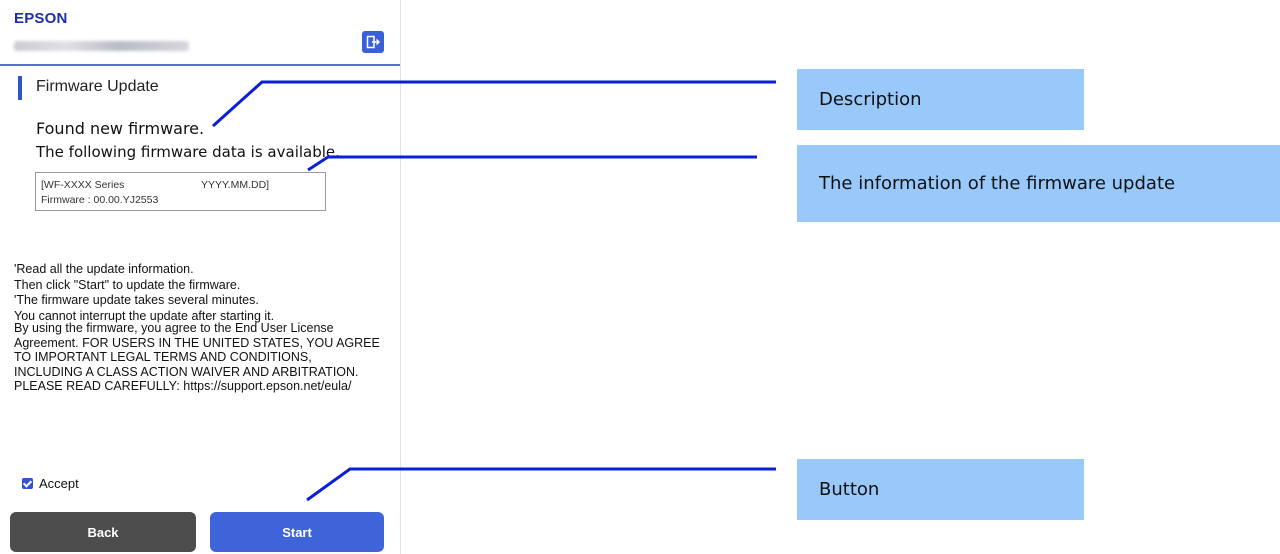 The image size is (1280, 554). I want to click on button-callout: Button, so click(940, 489).